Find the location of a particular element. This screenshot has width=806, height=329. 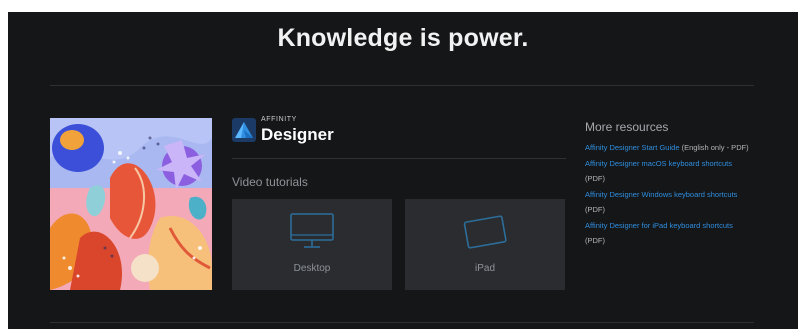

divider-top is located at coordinates (402, 85).